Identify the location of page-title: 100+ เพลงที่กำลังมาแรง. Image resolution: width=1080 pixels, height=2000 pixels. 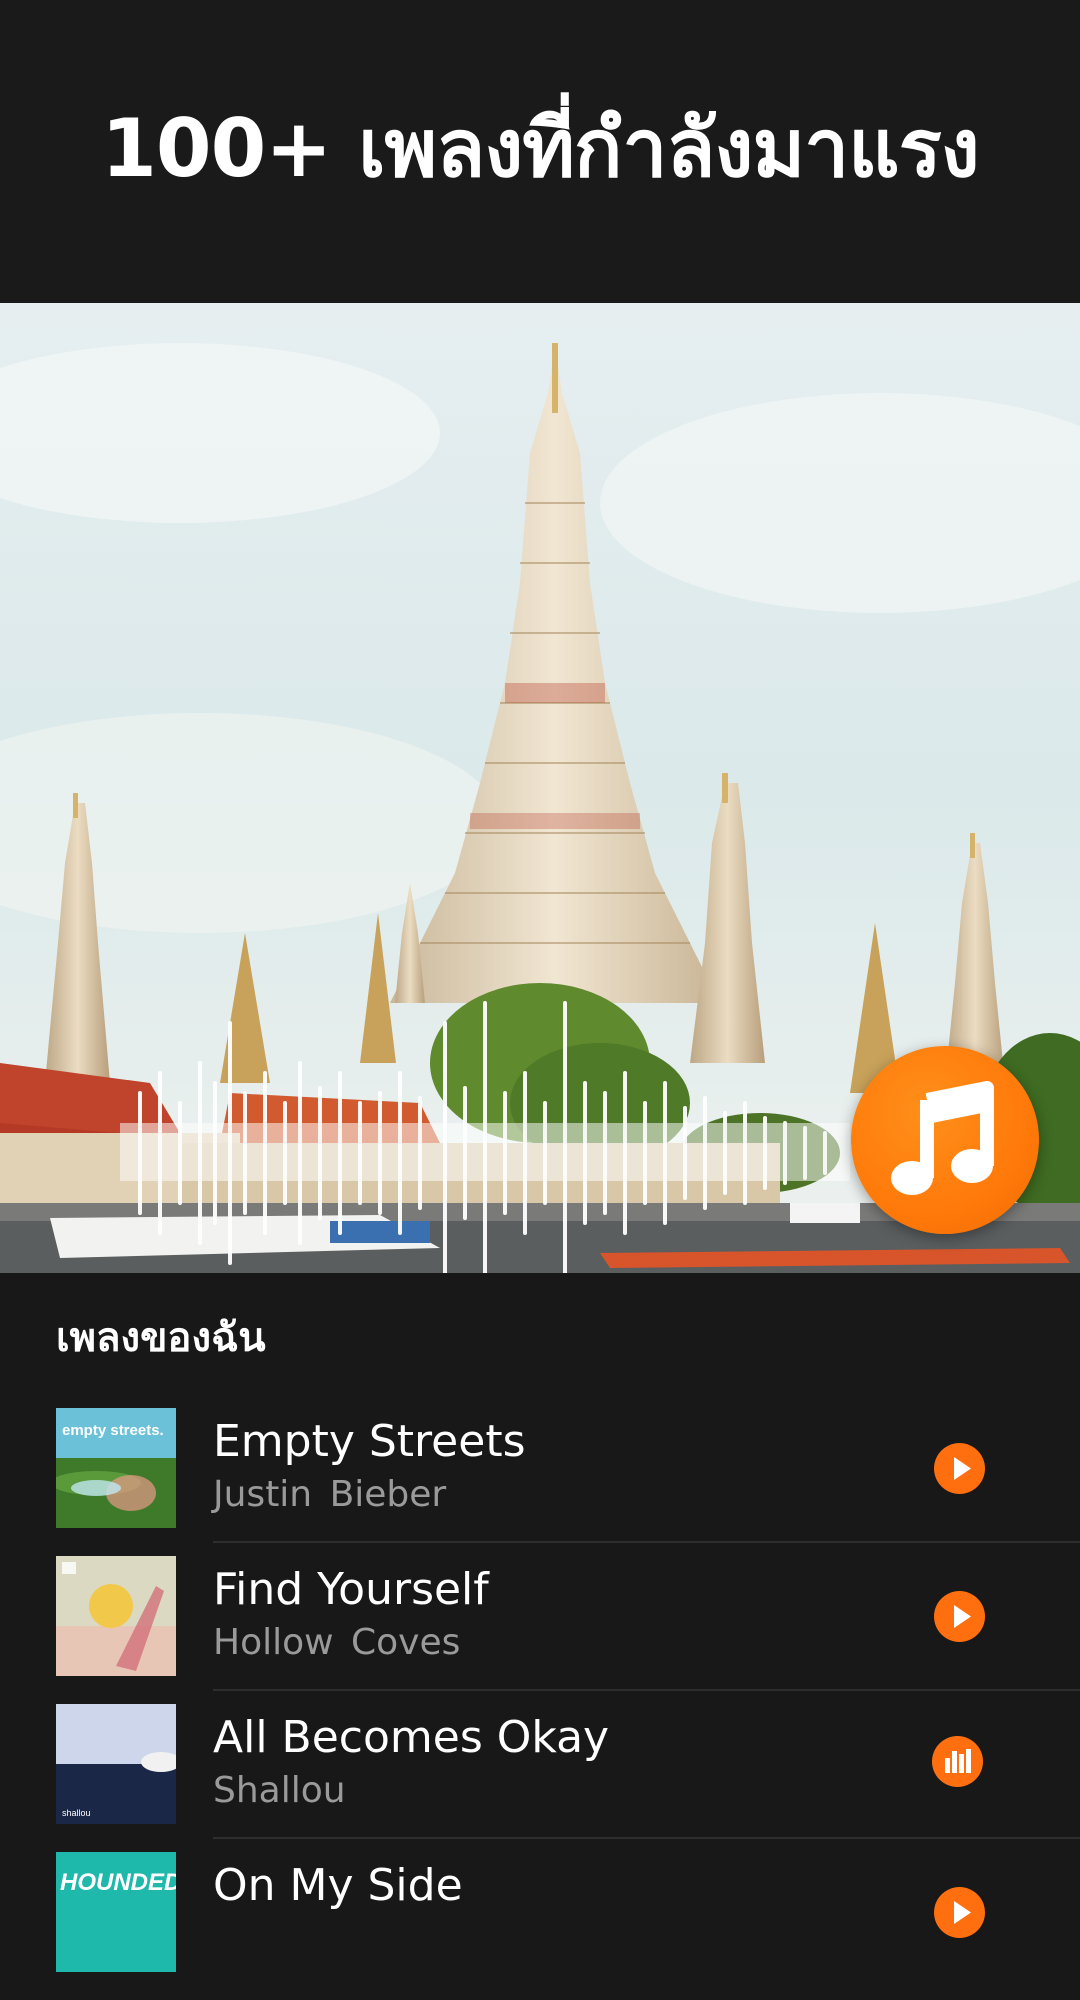
(540, 148).